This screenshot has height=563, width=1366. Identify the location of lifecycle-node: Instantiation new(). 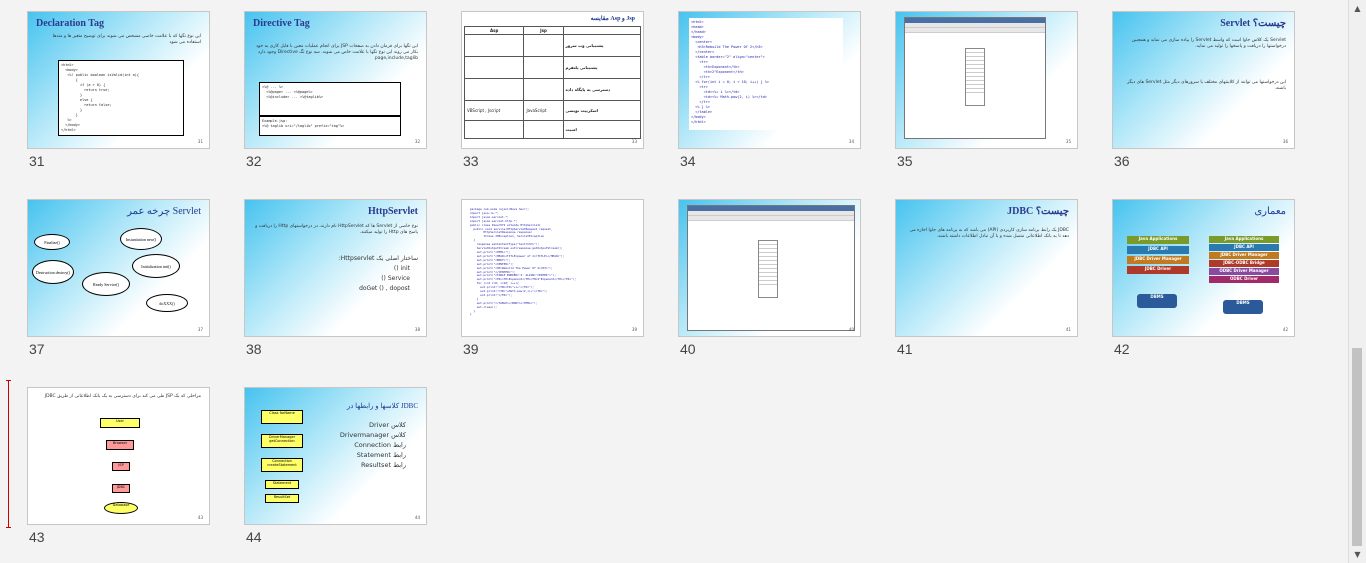
(141, 239).